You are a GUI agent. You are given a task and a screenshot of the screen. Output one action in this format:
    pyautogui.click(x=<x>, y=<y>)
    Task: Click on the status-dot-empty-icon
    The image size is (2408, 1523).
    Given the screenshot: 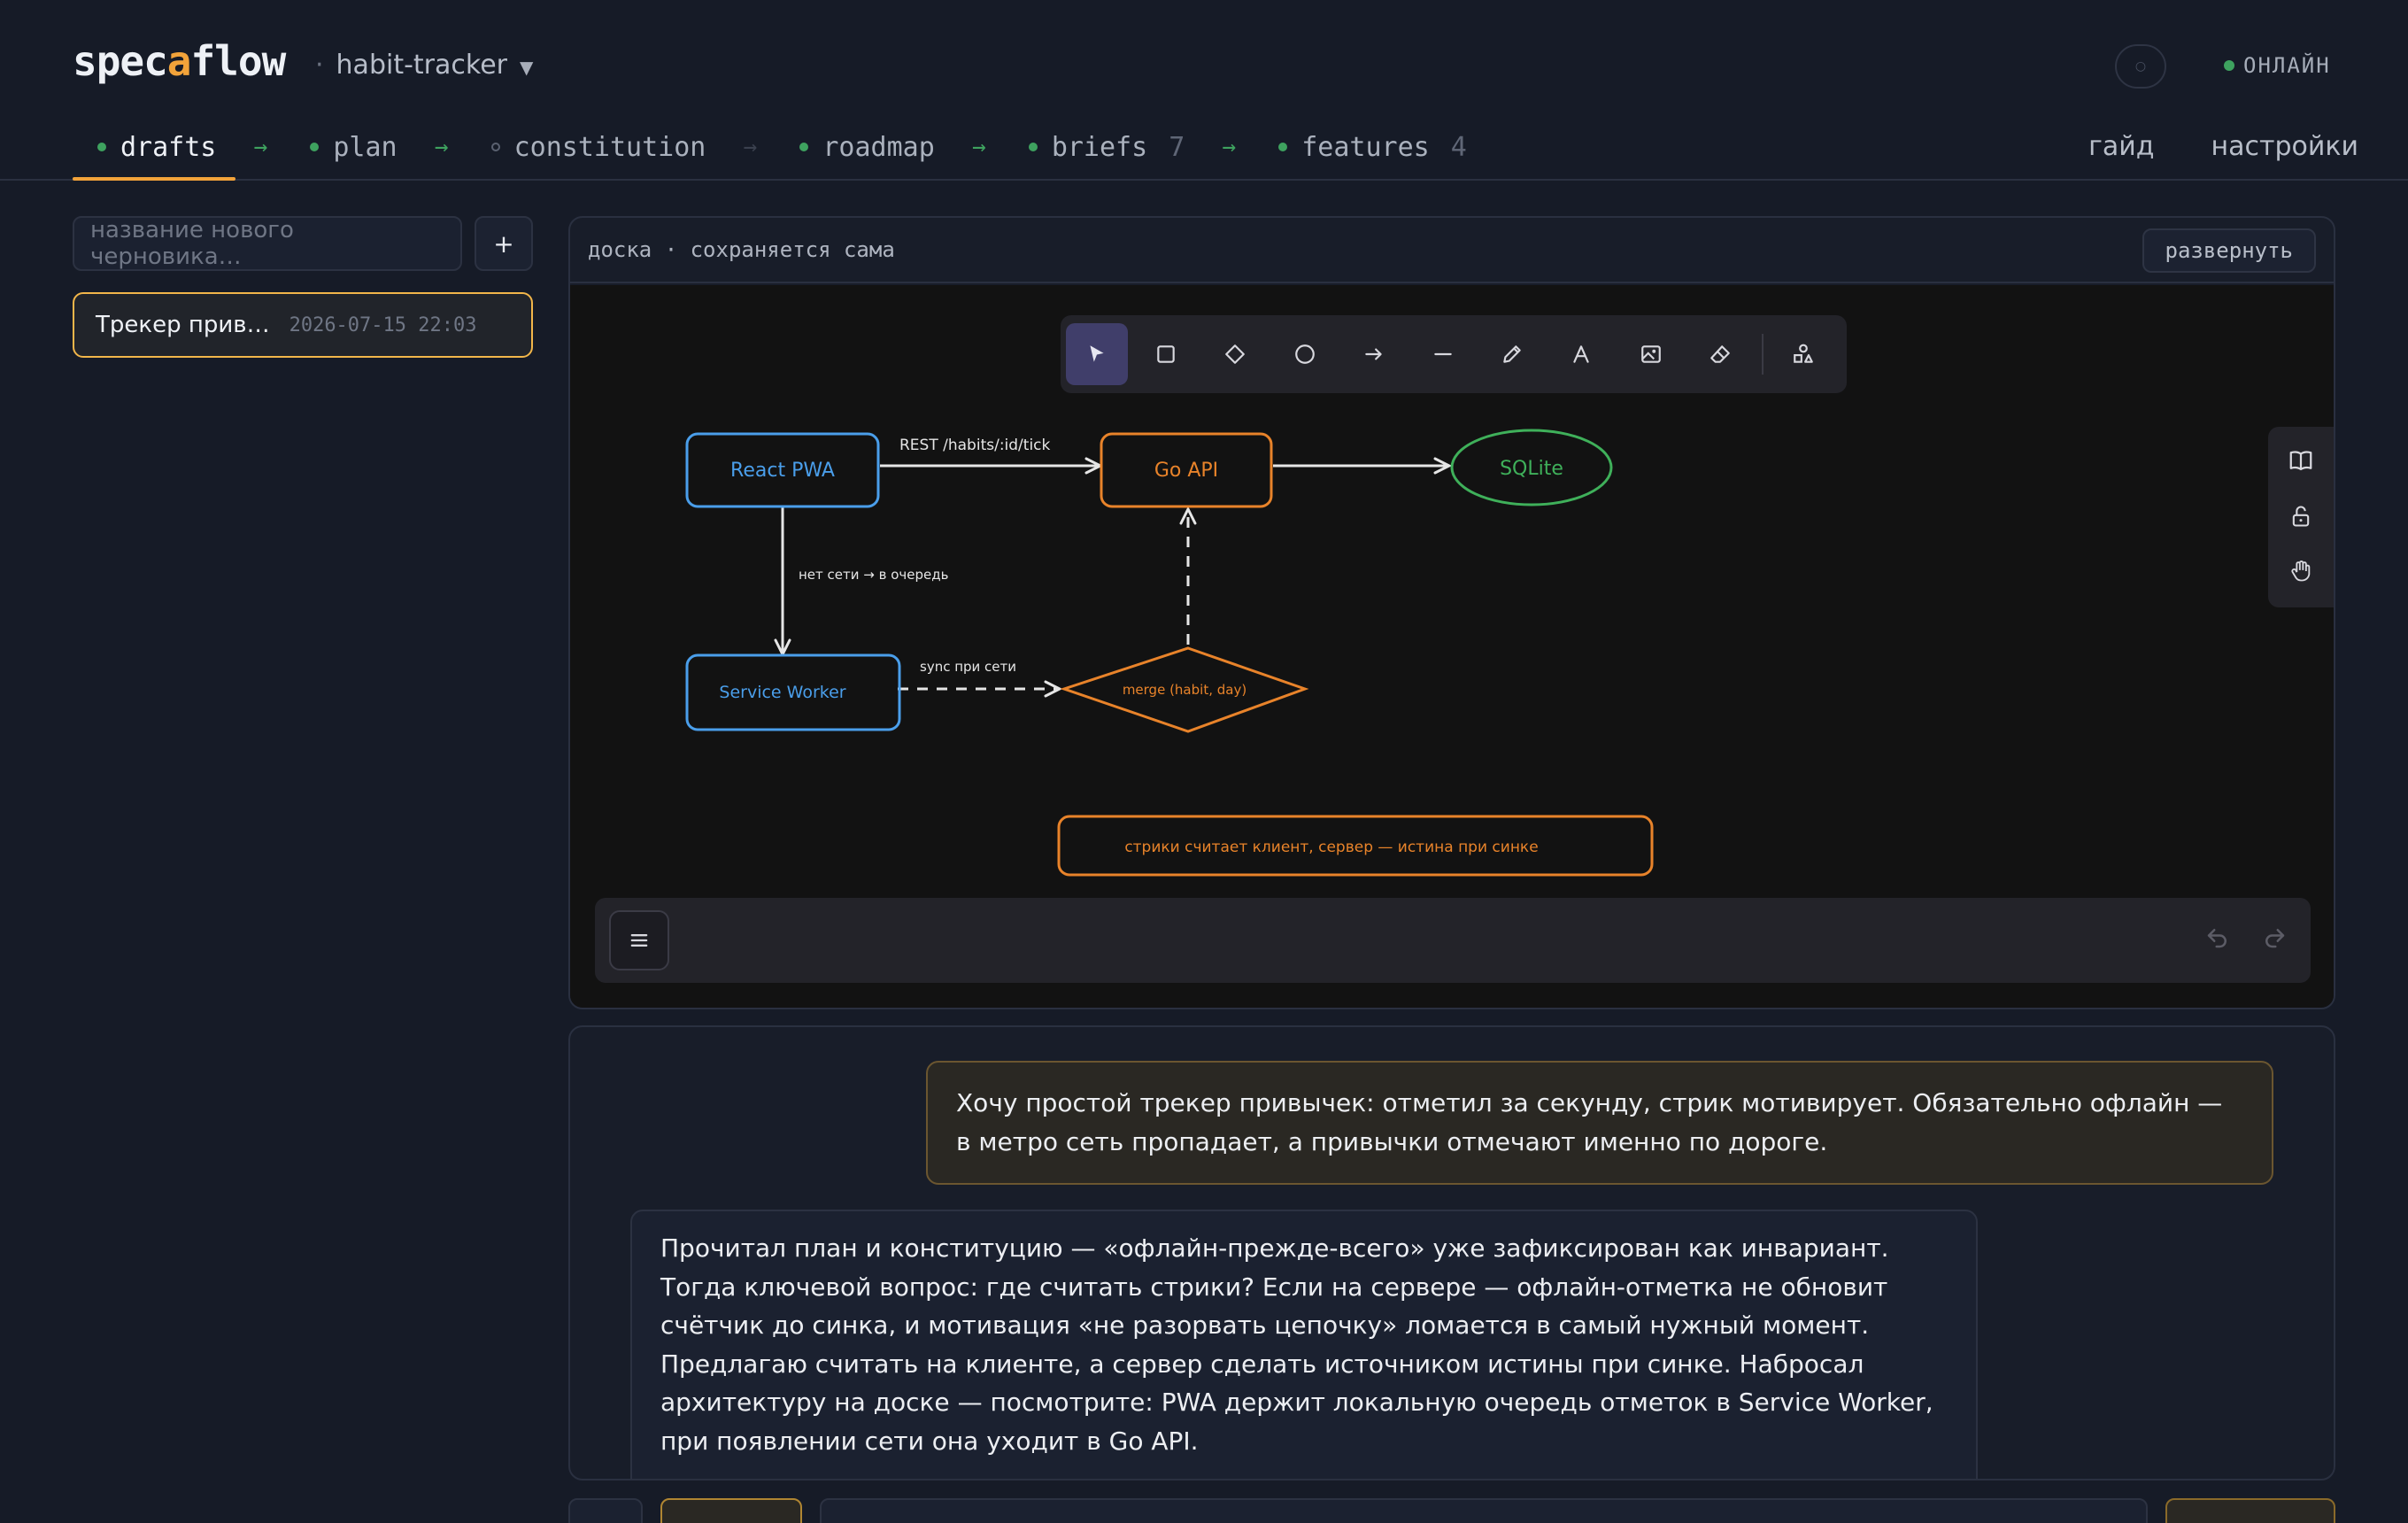 What is the action you would take?
    pyautogui.click(x=495, y=147)
    